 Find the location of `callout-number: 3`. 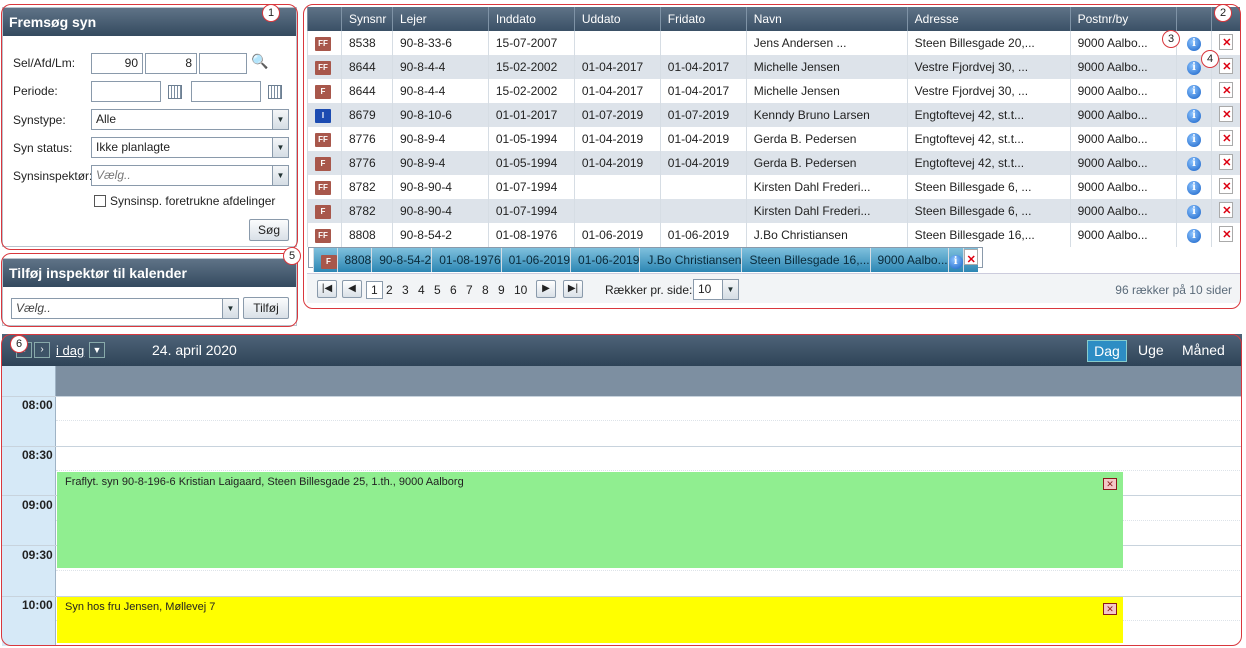

callout-number: 3 is located at coordinates (1171, 39).